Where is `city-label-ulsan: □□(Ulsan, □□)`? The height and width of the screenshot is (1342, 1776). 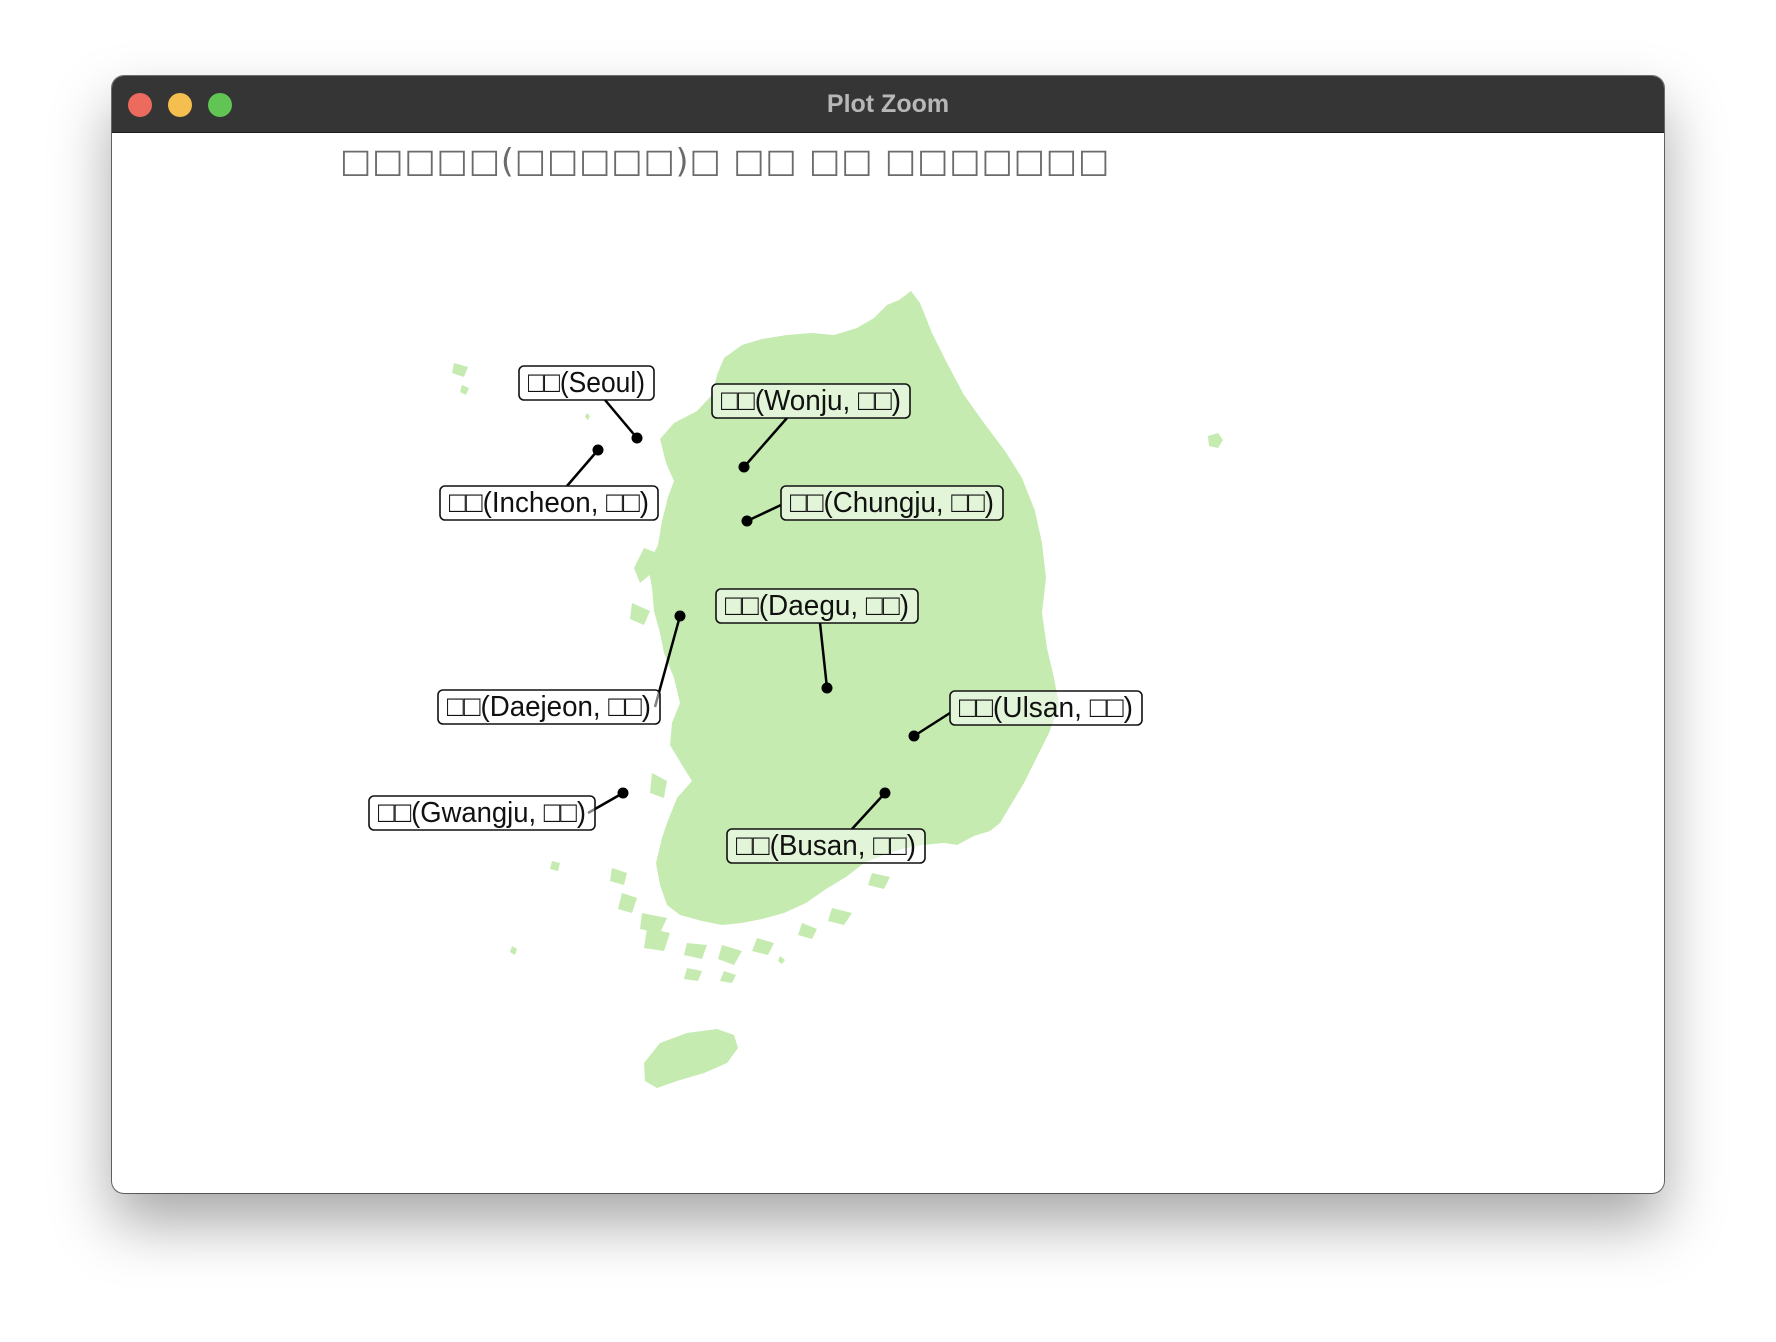 city-label-ulsan: □□(Ulsan, □□) is located at coordinates (1046, 708).